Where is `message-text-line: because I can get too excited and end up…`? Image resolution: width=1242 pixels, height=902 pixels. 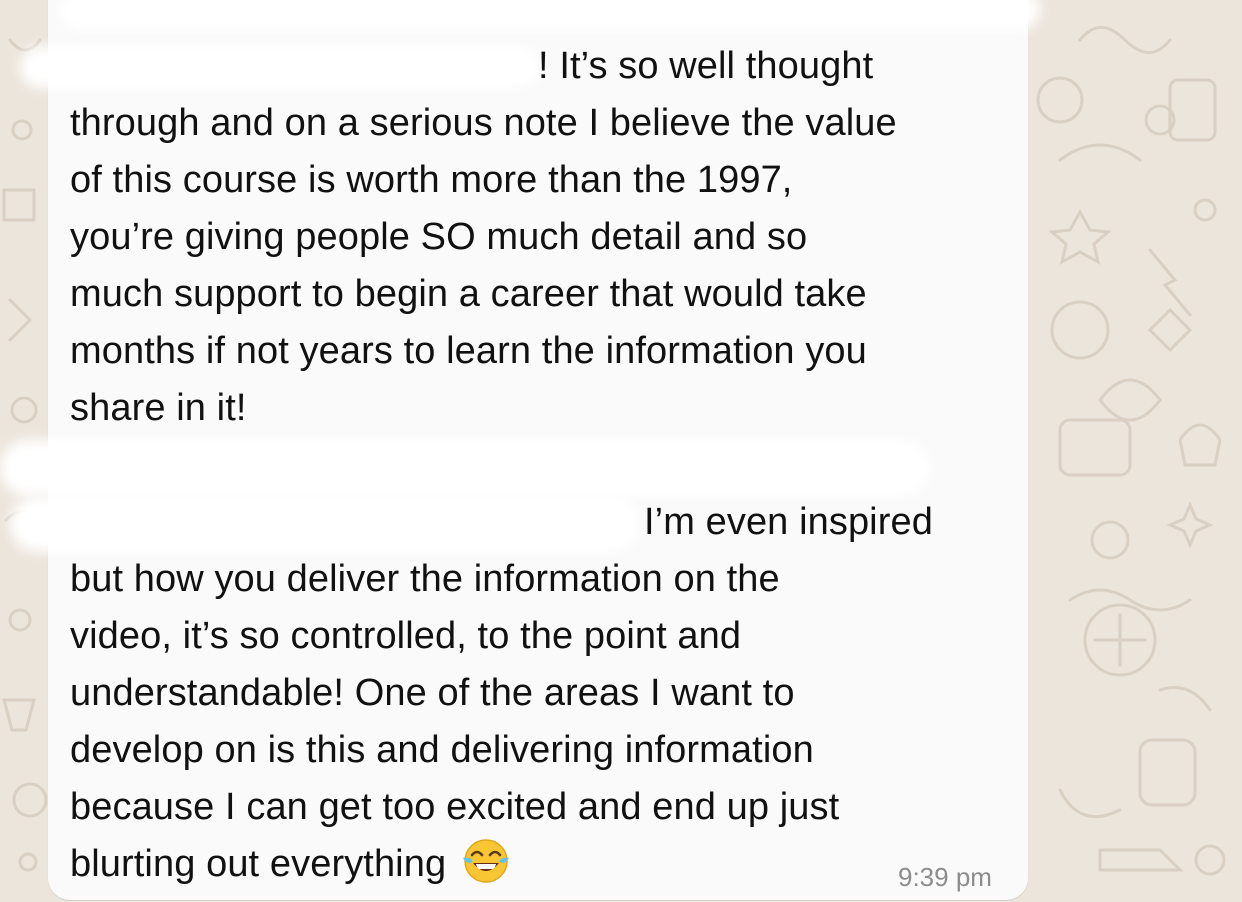
message-text-line: because I can get too excited and end up… is located at coordinates (455, 807).